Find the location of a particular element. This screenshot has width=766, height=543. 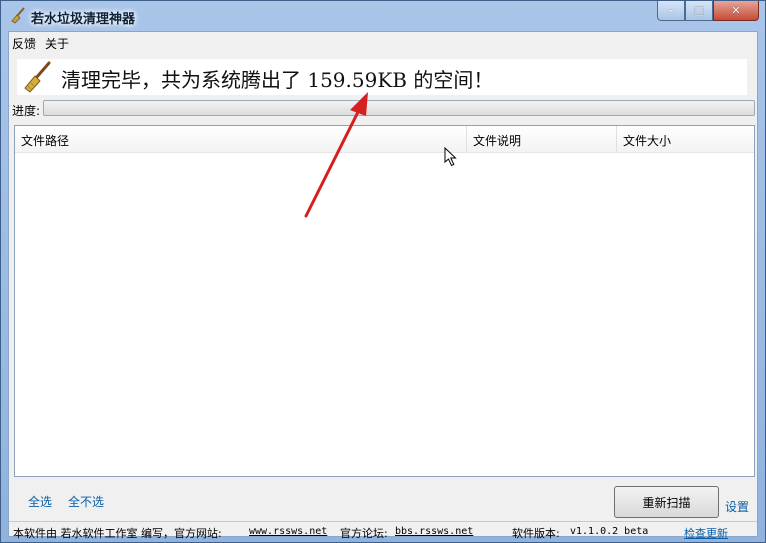

maximize-button: □ is located at coordinates (699, 11).